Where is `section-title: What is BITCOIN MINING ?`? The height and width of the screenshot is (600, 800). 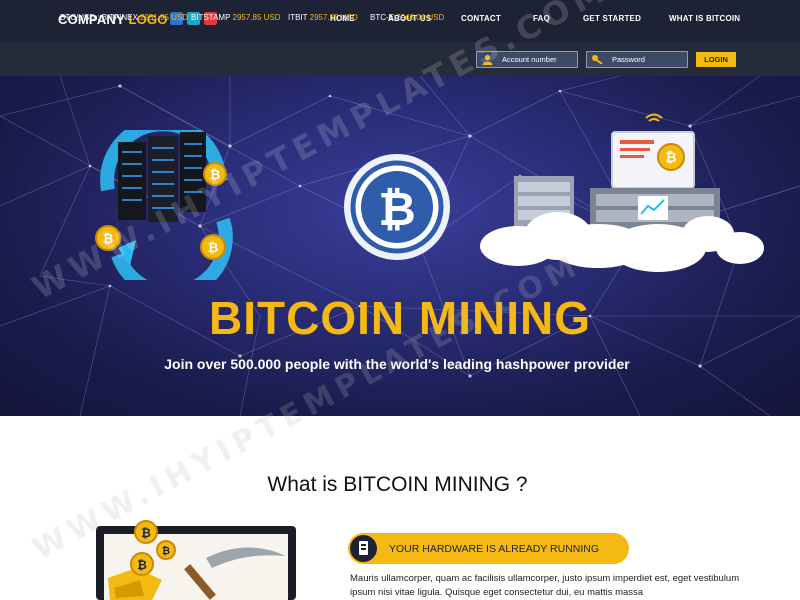
section-title: What is BITCOIN MINING ? is located at coordinates (397, 484).